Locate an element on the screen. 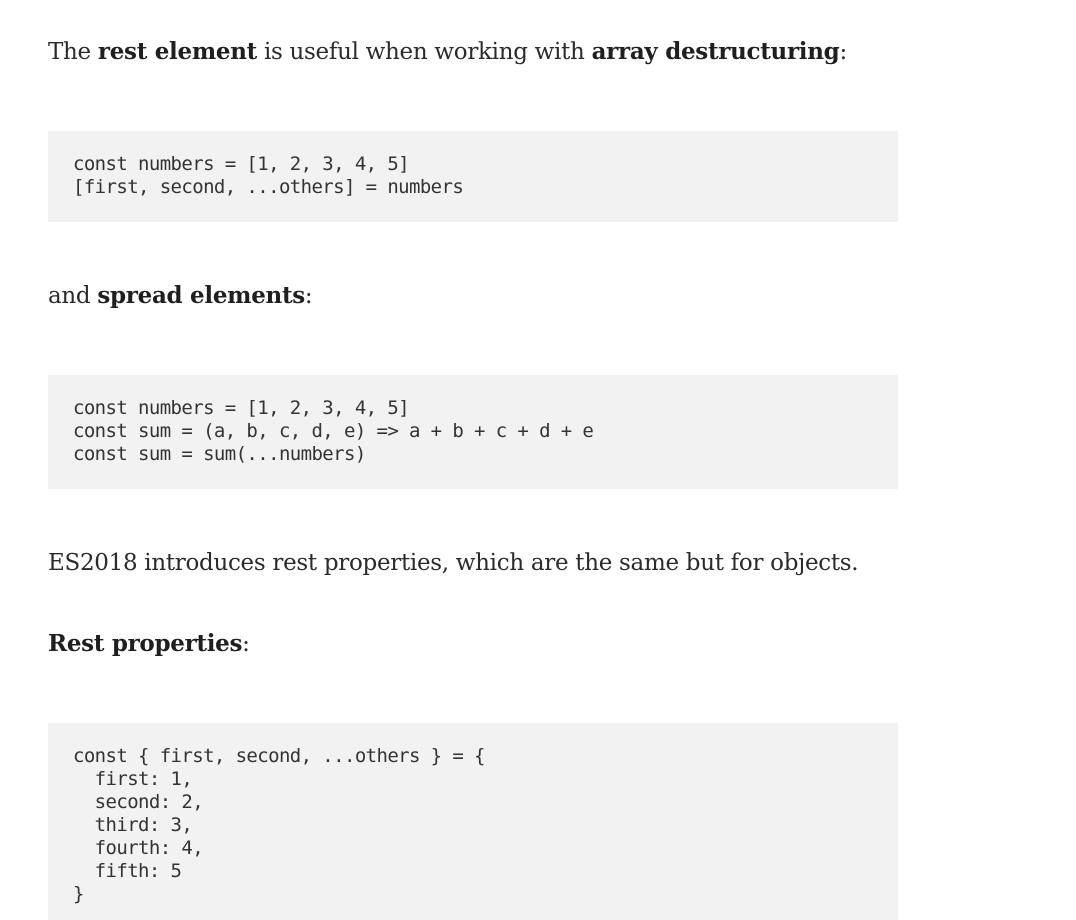 This screenshot has width=1076, height=920. strong-spread-elements: spread elements is located at coordinates (201, 295).